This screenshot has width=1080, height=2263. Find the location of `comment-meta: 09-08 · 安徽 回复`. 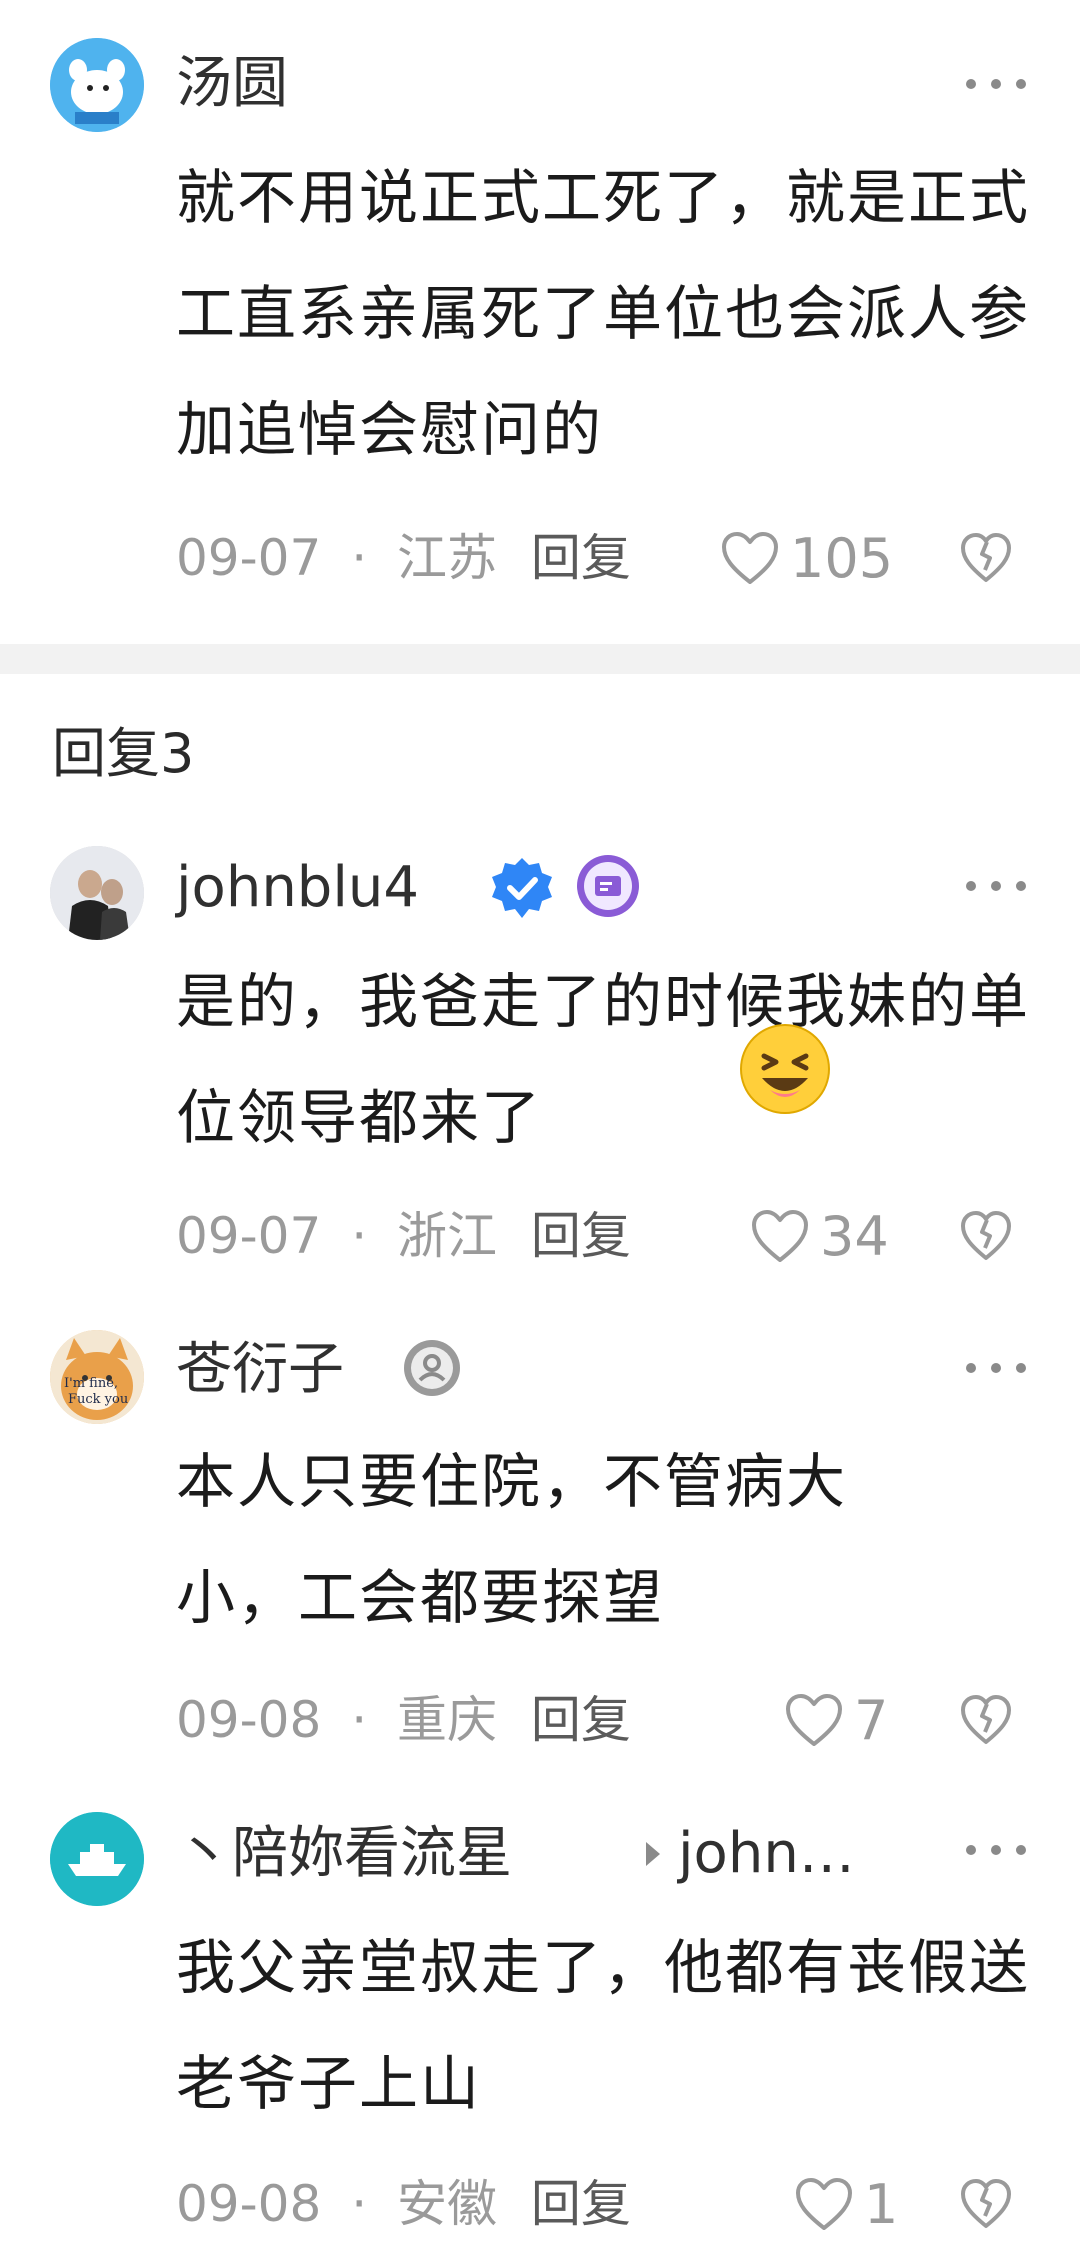

comment-meta: 09-08 · 安徽 回复 is located at coordinates (403, 2204).